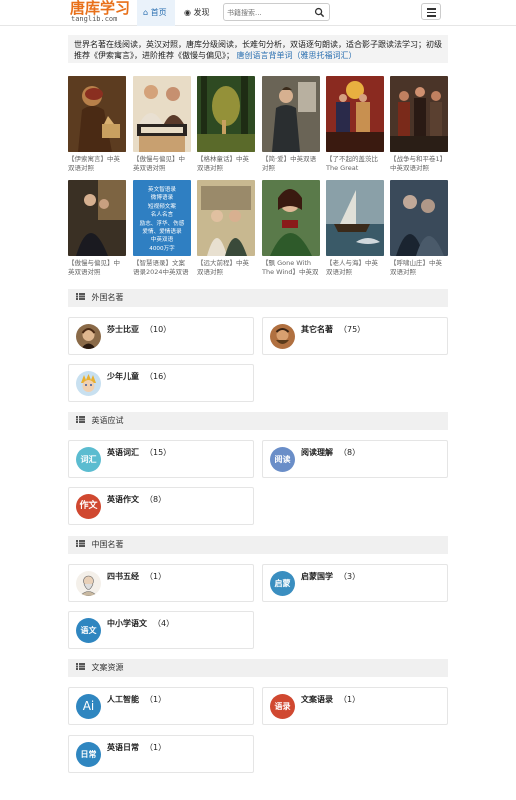  I want to click on section-header-english-exams: 英语应试, so click(258, 421).